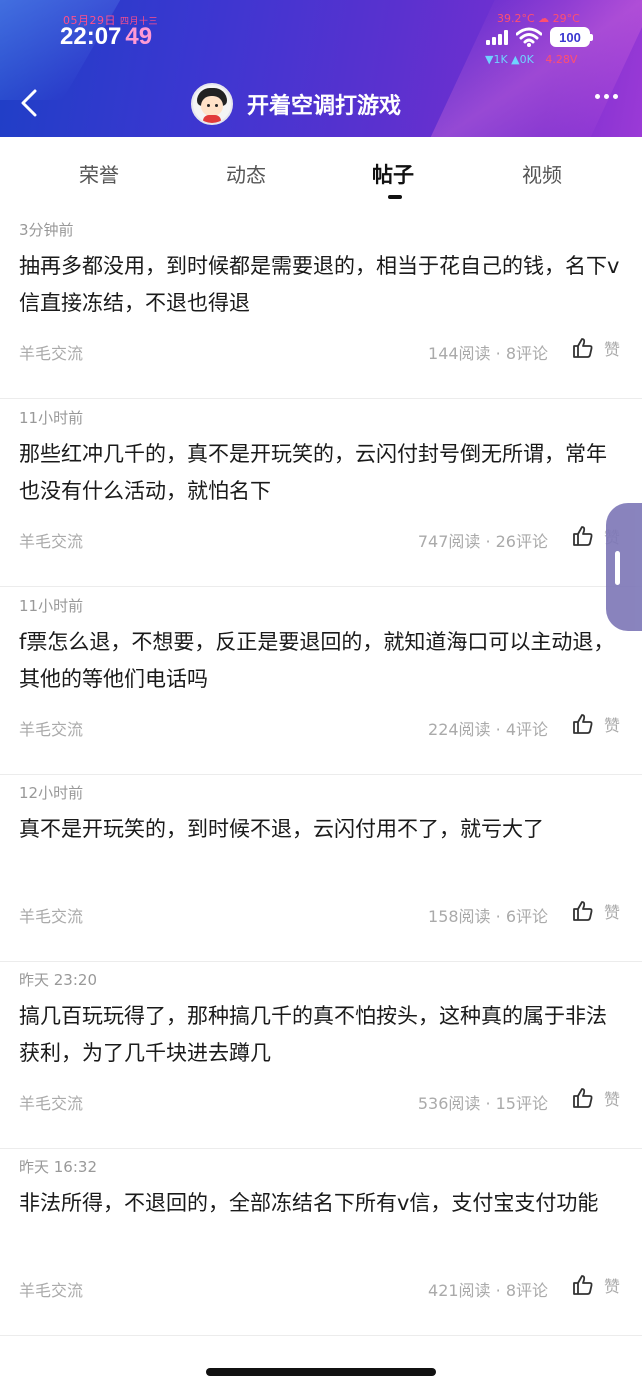  What do you see at coordinates (212, 104) in the screenshot?
I see `avatar` at bounding box center [212, 104].